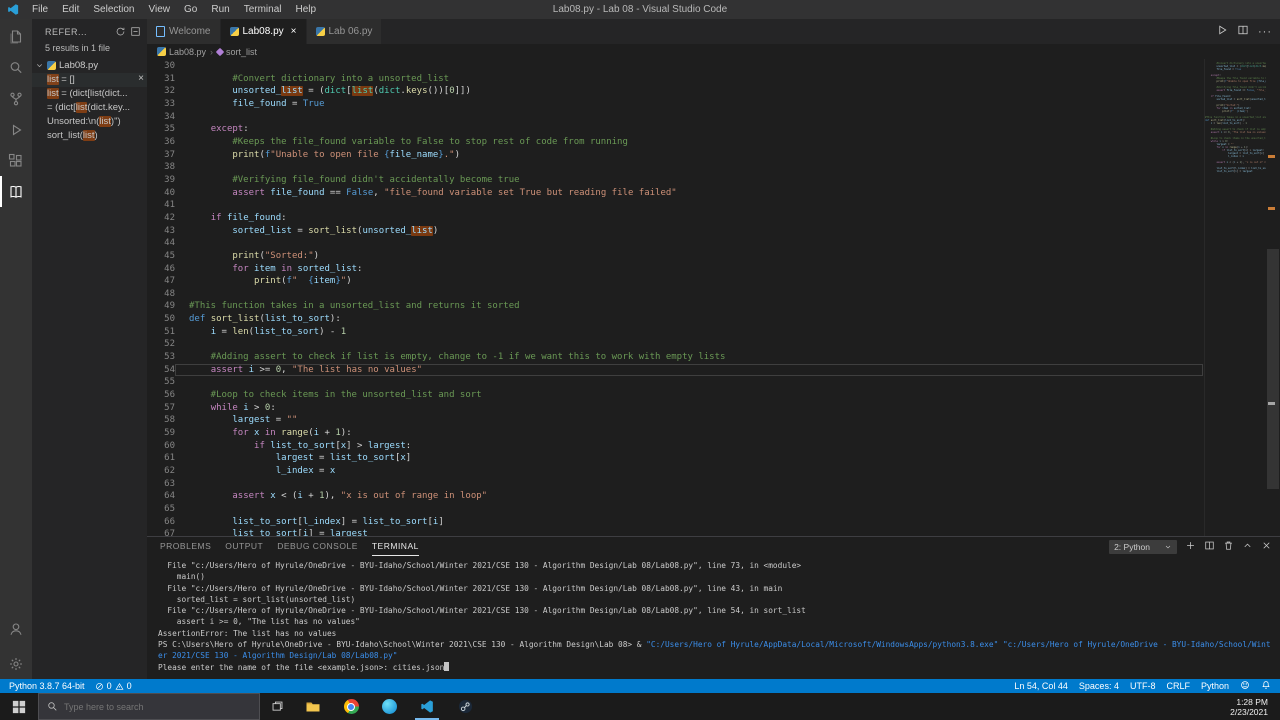 Image resolution: width=1280 pixels, height=720 pixels. What do you see at coordinates (277, 706) in the screenshot?
I see `task-view-button` at bounding box center [277, 706].